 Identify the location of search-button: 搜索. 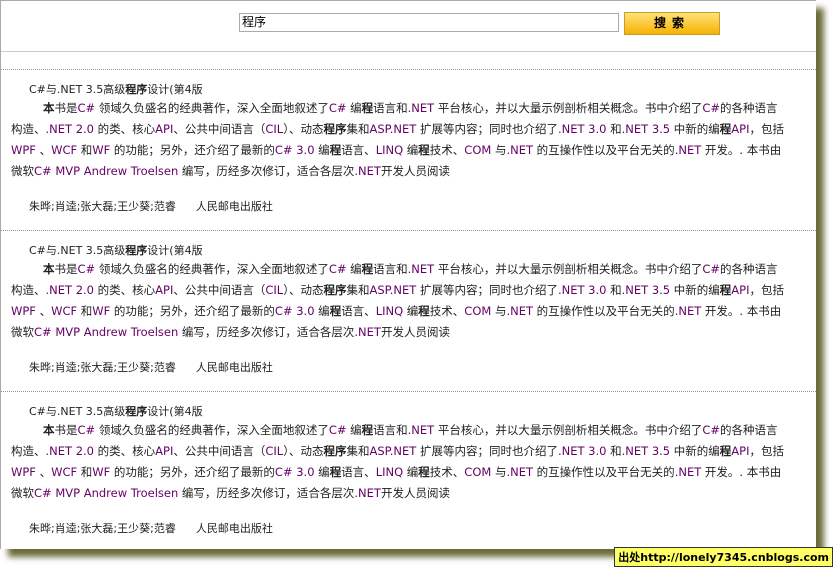
(672, 23).